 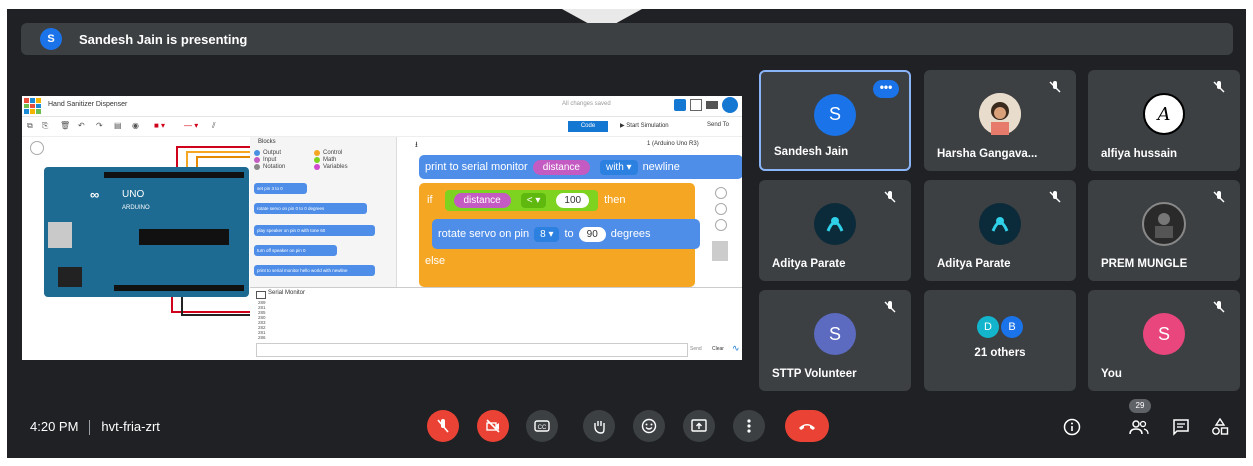 I want to click on camera-off-icon, so click(x=493, y=426).